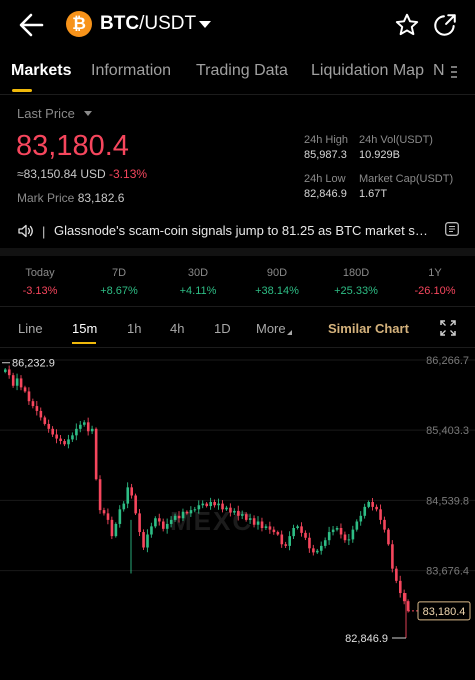  Describe the element at coordinates (211, 521) in the screenshot. I see `chart-watermark: MEXC` at that location.